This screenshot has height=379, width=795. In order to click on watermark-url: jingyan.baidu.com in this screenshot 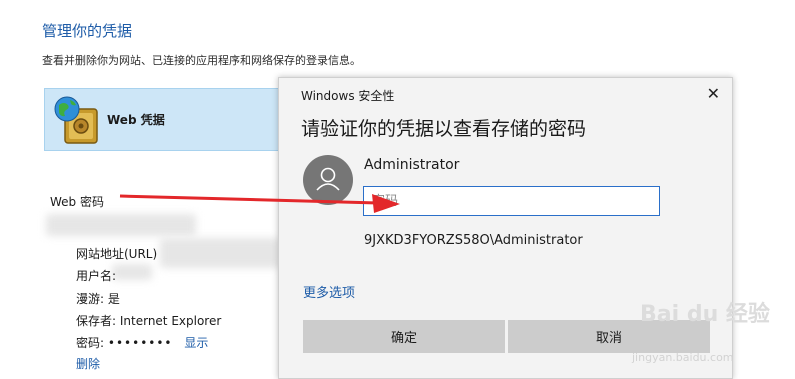, I will do `click(683, 357)`.